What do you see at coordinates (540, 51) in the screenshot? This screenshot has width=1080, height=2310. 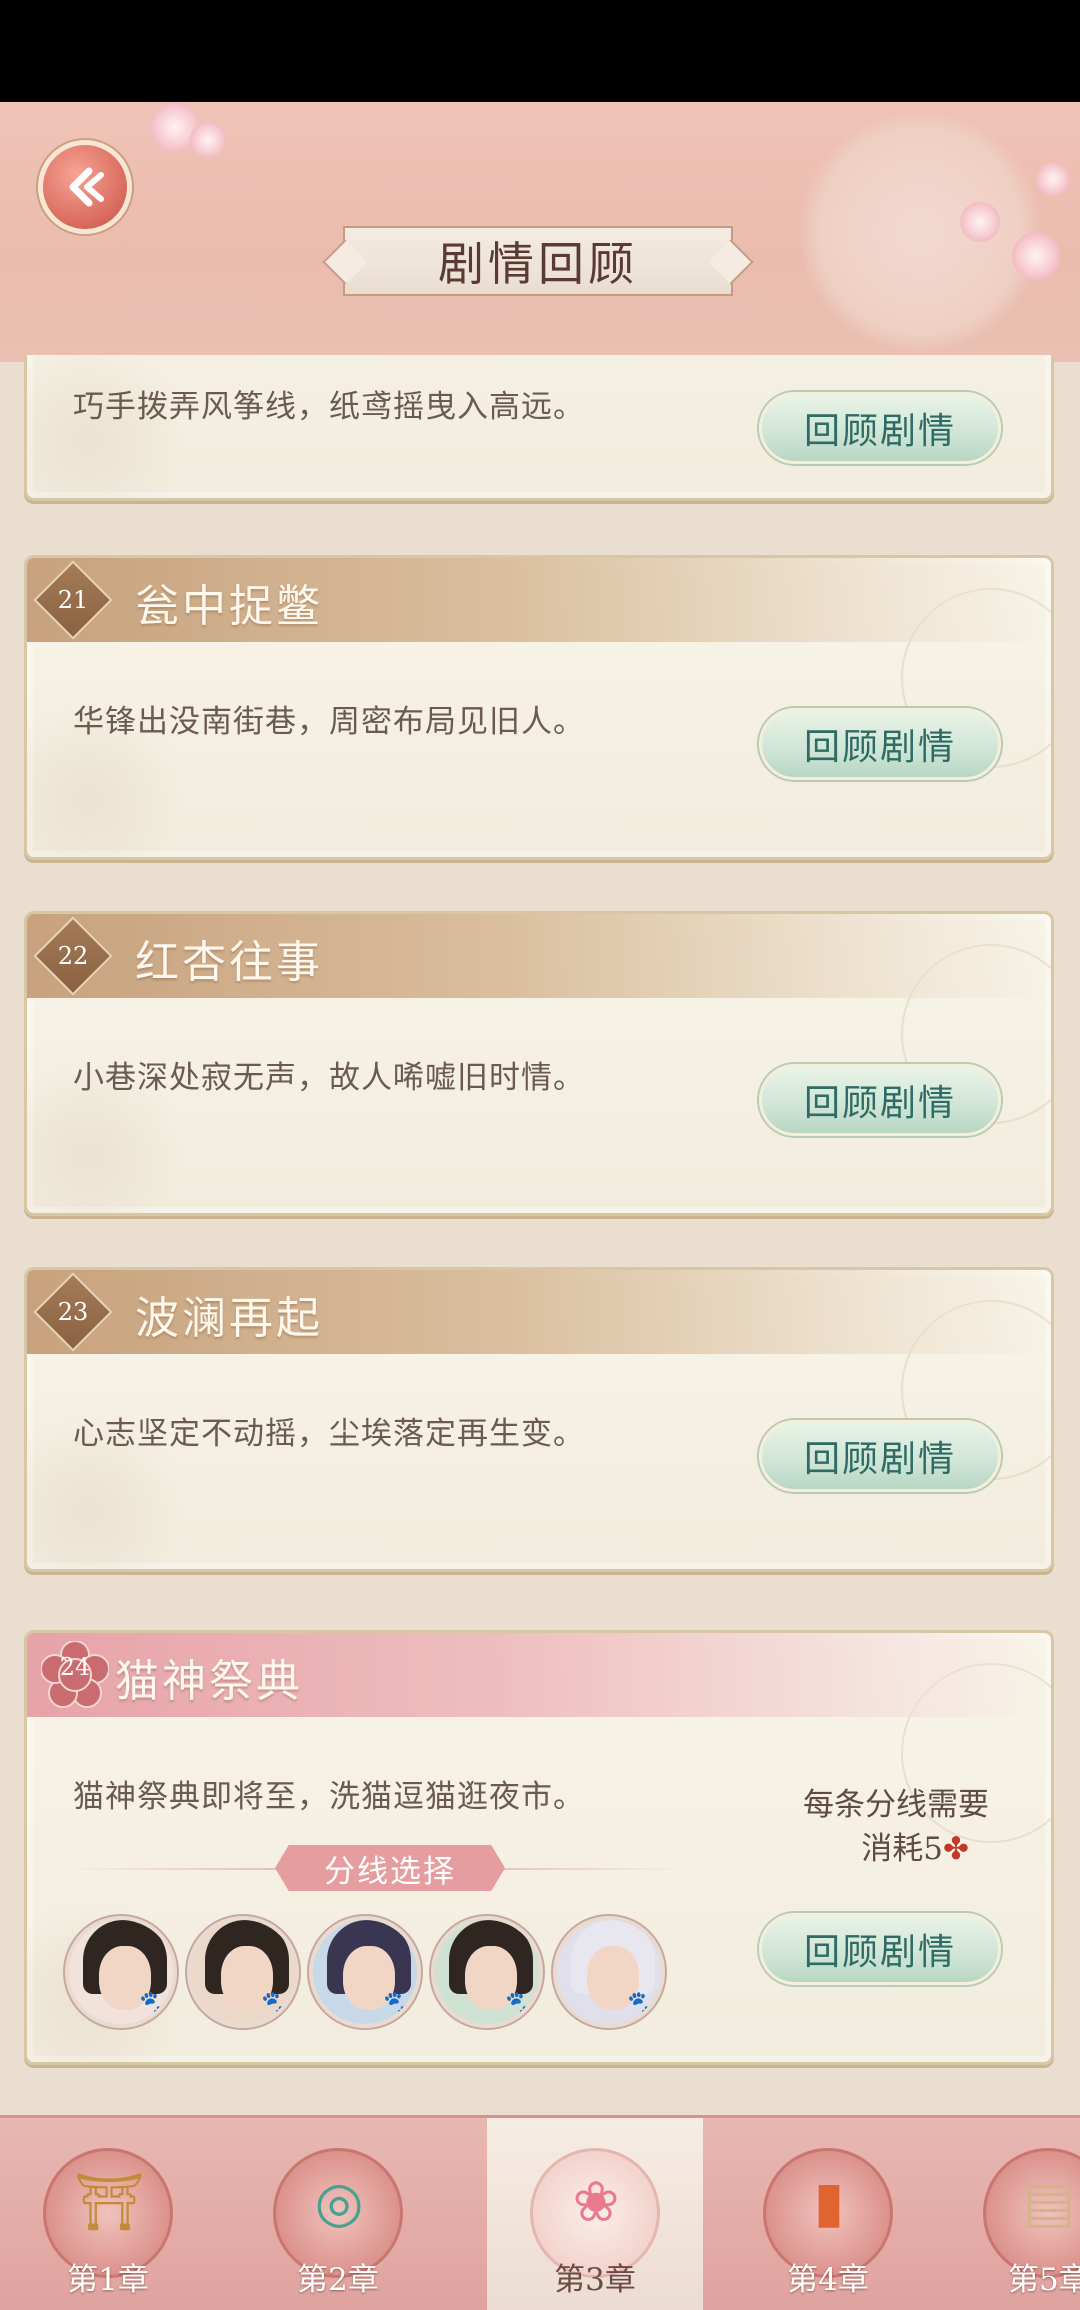 I see `status-bar` at bounding box center [540, 51].